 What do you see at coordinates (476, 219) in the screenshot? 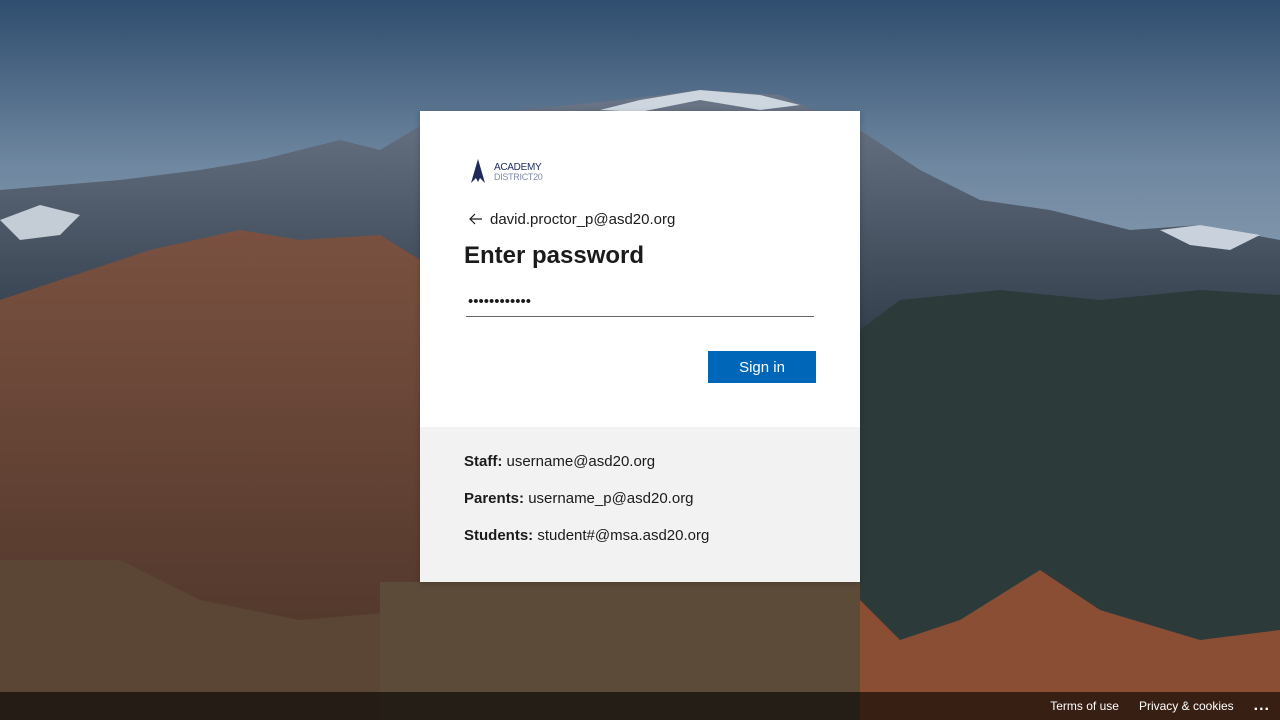
I see `arrow-left-icon` at bounding box center [476, 219].